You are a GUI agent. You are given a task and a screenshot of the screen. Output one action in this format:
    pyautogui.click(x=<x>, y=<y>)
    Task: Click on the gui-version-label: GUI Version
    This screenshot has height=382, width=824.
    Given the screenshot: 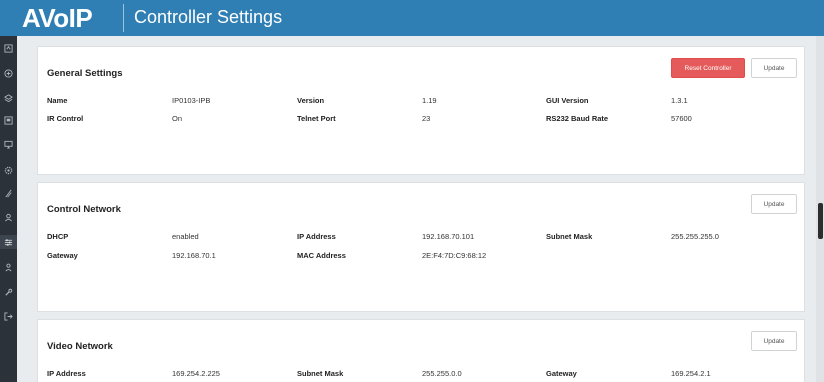 What is the action you would take?
    pyautogui.click(x=567, y=100)
    